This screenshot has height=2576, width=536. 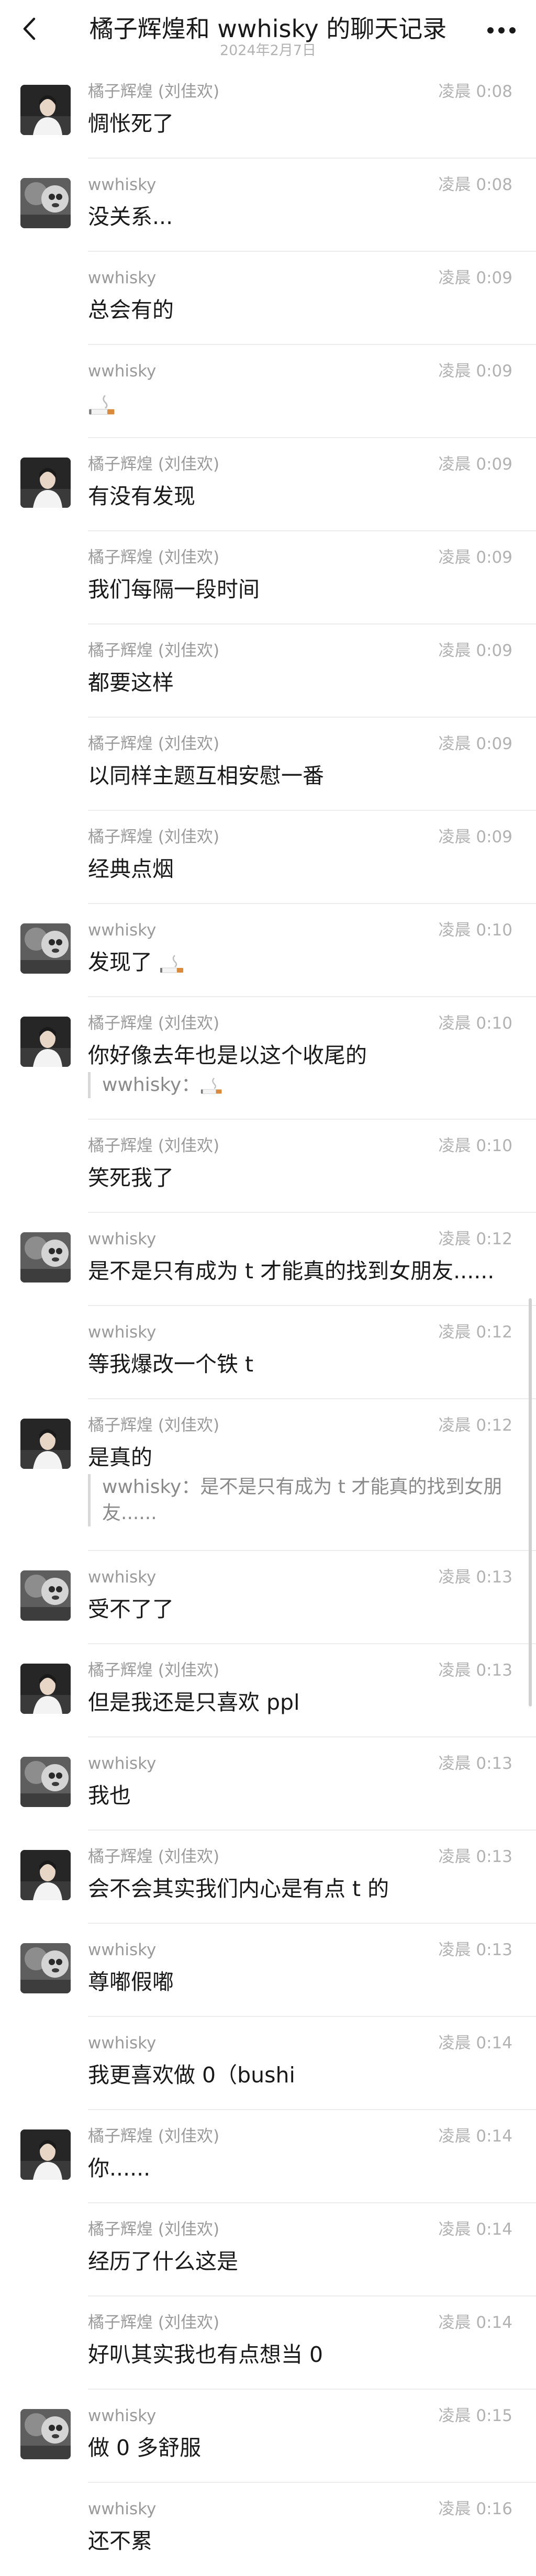 I want to click on message-item: 橘子辉煌 (刘佳欢) 凌晨 0:08 惆怅死了, so click(x=268, y=112).